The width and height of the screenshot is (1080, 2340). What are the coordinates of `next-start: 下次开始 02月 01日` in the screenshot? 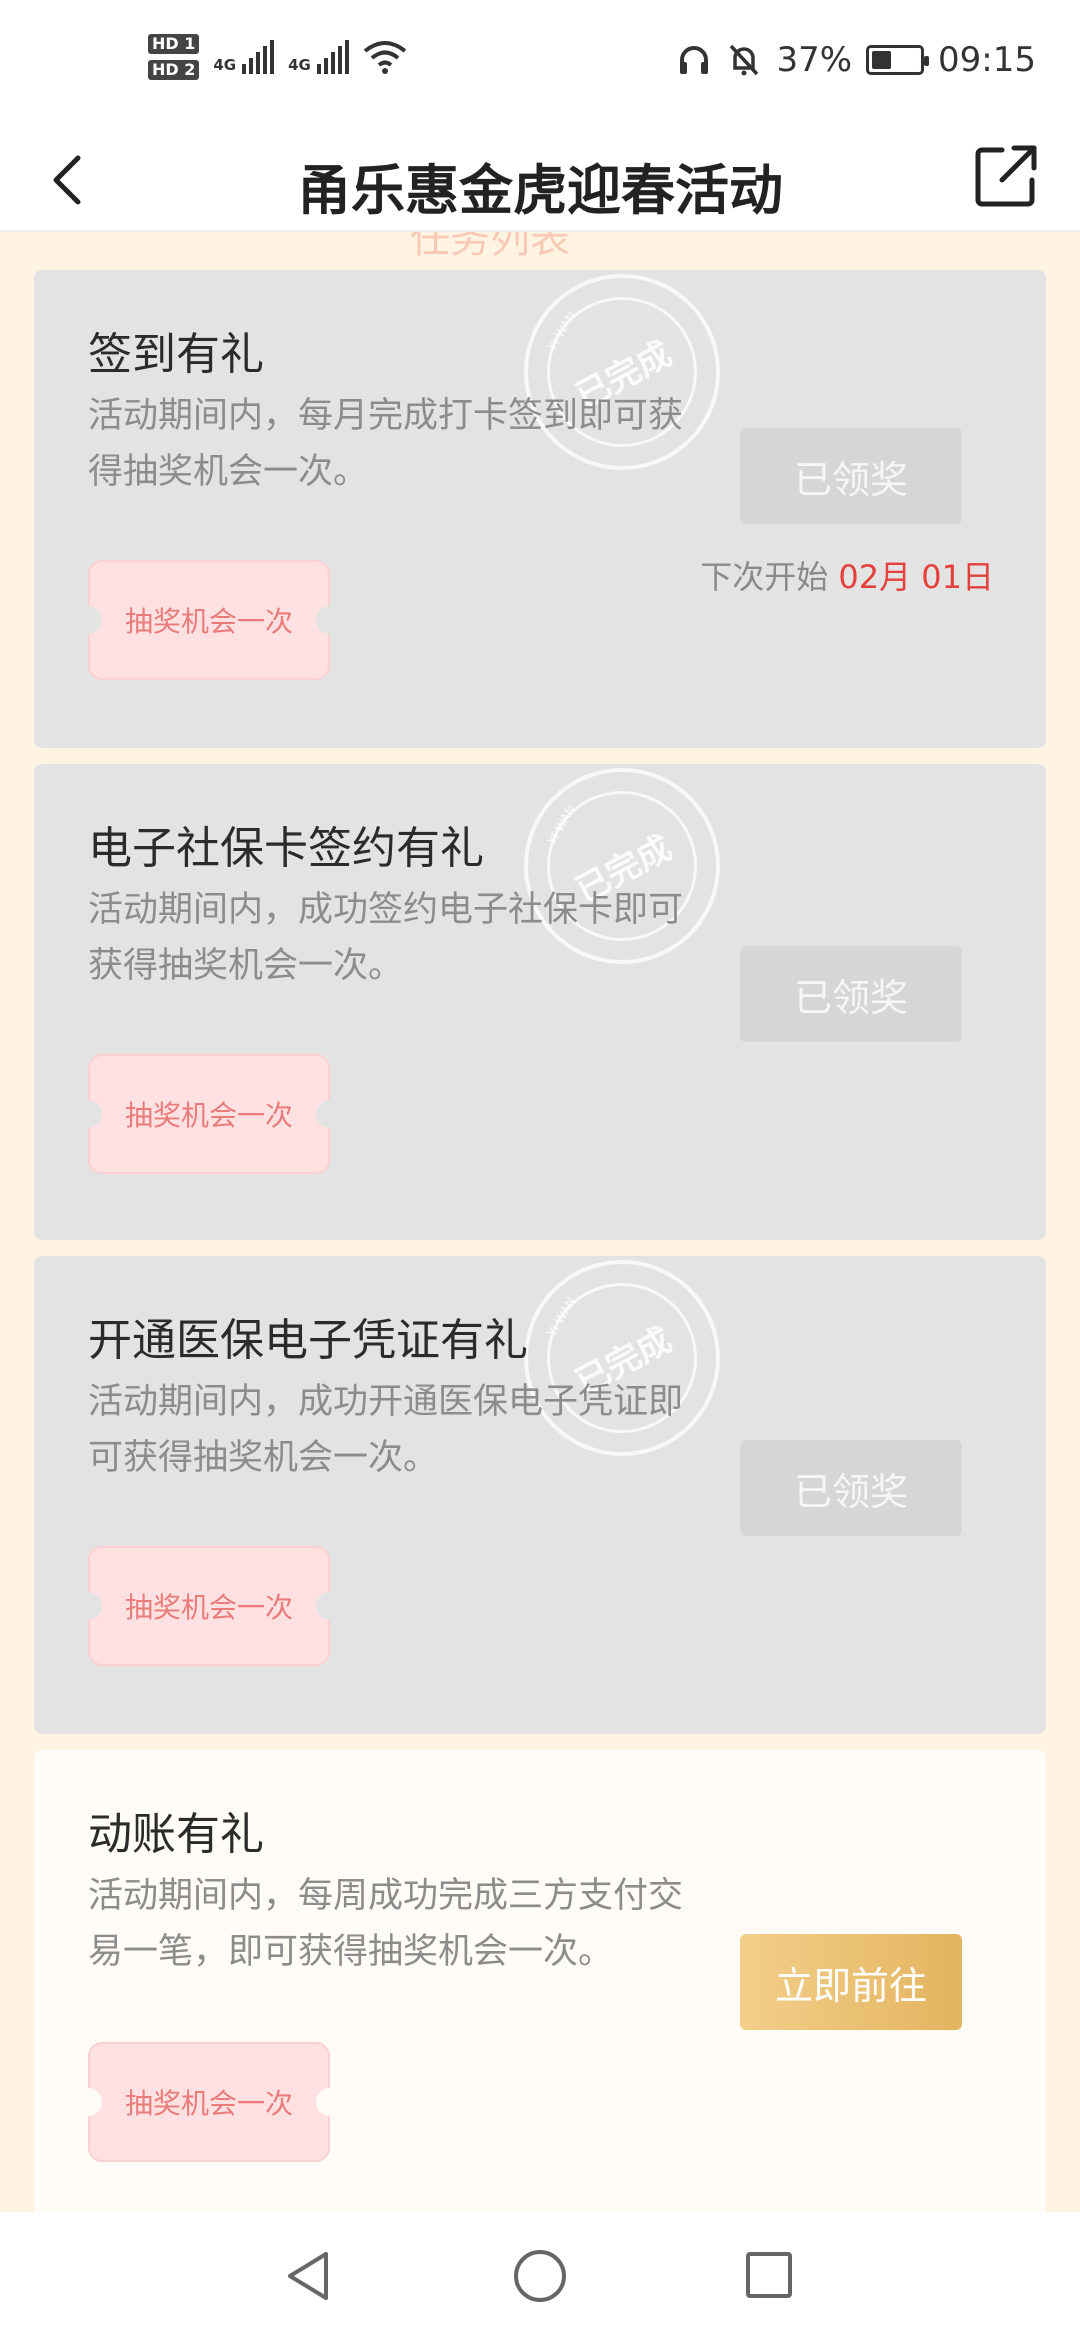 It's located at (847, 575).